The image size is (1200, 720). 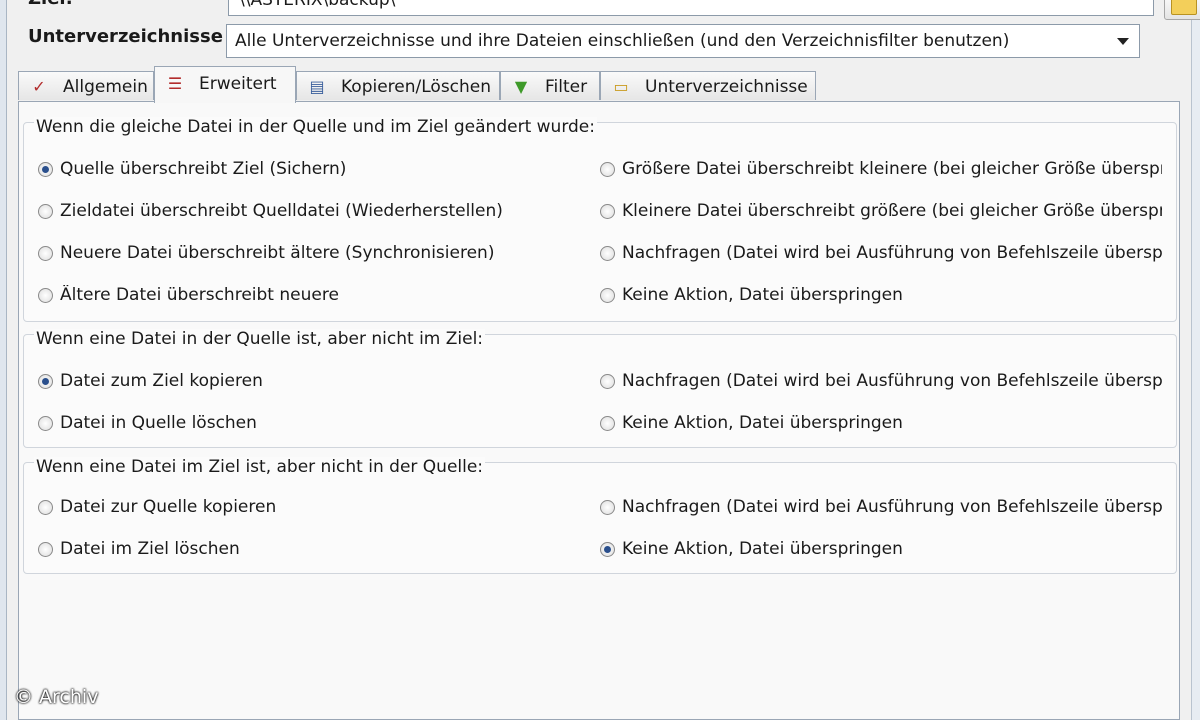 I want to click on option-label: Ältere Datei überschreibt neuere, so click(x=199, y=295).